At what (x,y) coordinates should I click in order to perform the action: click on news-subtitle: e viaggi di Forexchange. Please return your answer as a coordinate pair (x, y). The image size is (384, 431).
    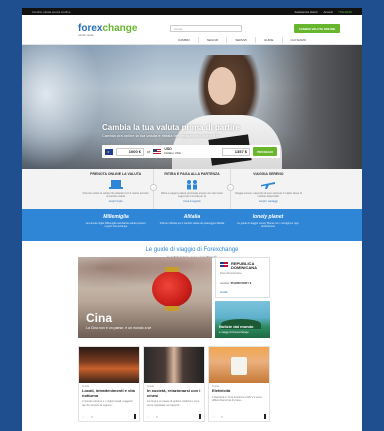
    Looking at the image, I should click on (234, 332).